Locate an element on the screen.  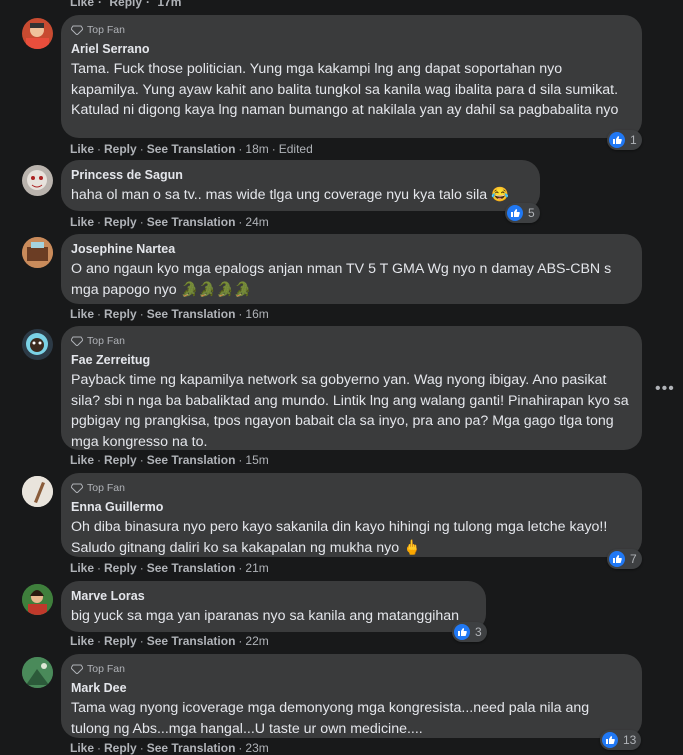
timestamp: 17m is located at coordinates (169, 4).